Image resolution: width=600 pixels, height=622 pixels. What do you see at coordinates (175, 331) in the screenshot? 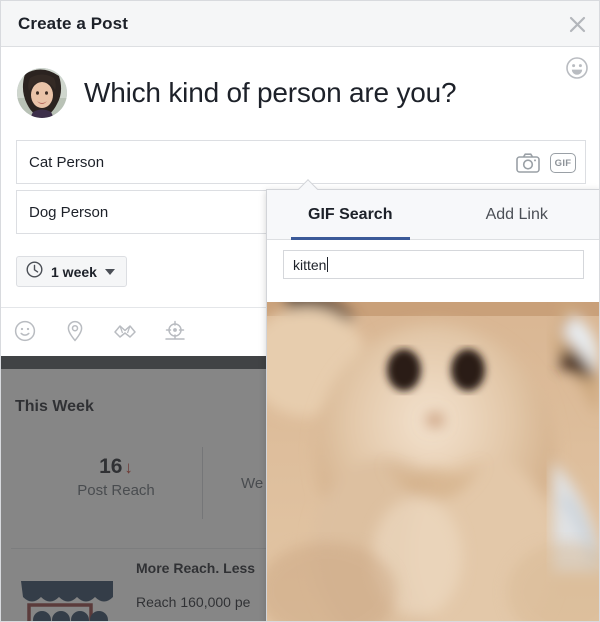
I see `target-crosshair-icon` at bounding box center [175, 331].